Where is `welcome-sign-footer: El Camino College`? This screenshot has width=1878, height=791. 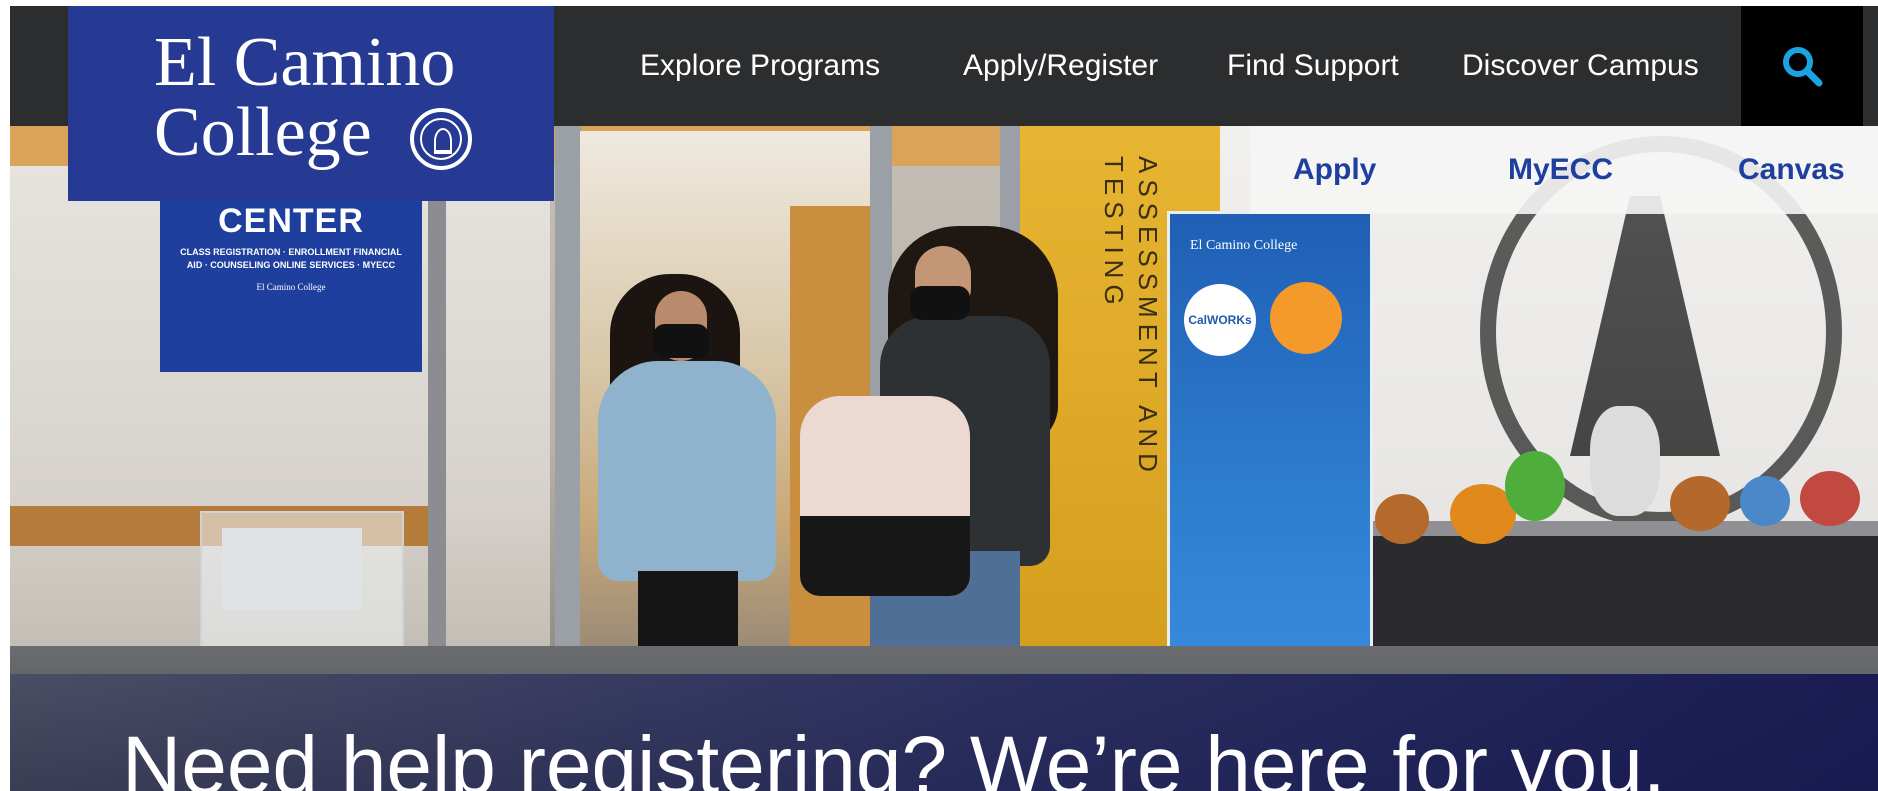
welcome-sign-footer: El Camino College is located at coordinates (291, 287).